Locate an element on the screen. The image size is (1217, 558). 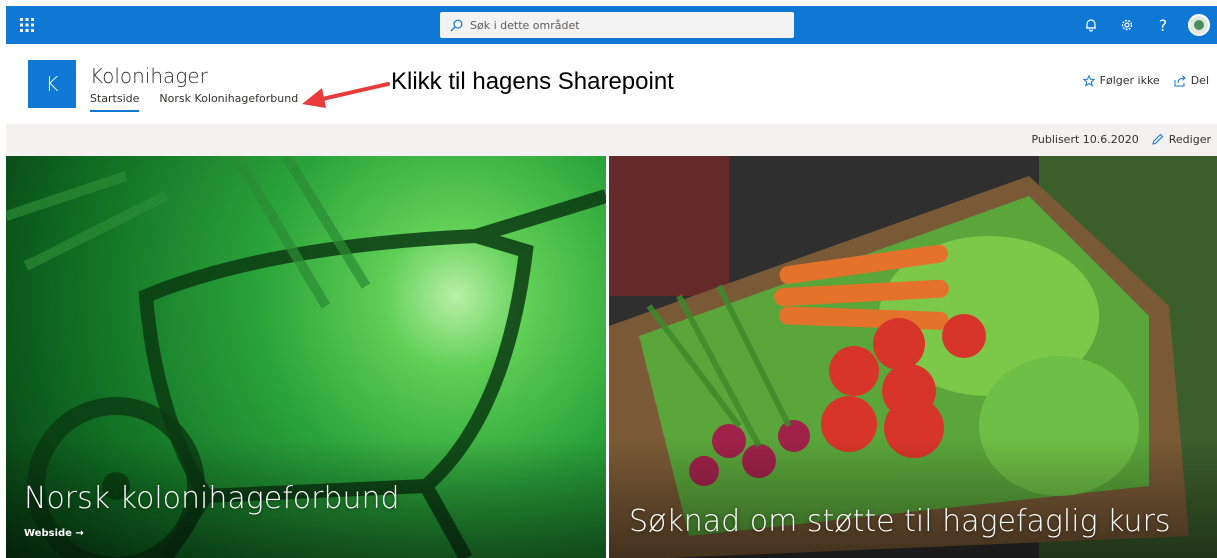
command-bar: Publisert 10.6.2020 Rediger is located at coordinates (611, 140).